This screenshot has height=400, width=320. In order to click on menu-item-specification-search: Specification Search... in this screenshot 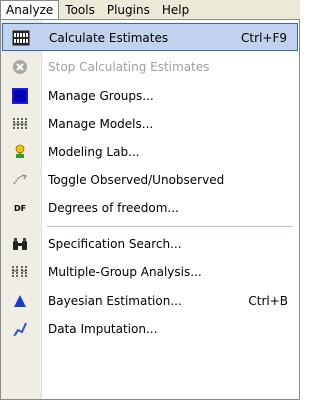, I will do `click(150, 244)`.